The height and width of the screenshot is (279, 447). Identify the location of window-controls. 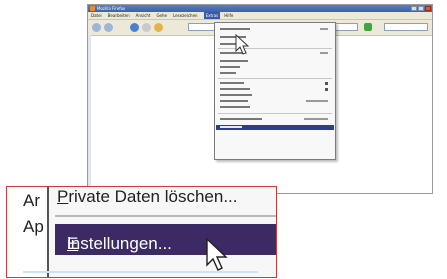
(421, 8).